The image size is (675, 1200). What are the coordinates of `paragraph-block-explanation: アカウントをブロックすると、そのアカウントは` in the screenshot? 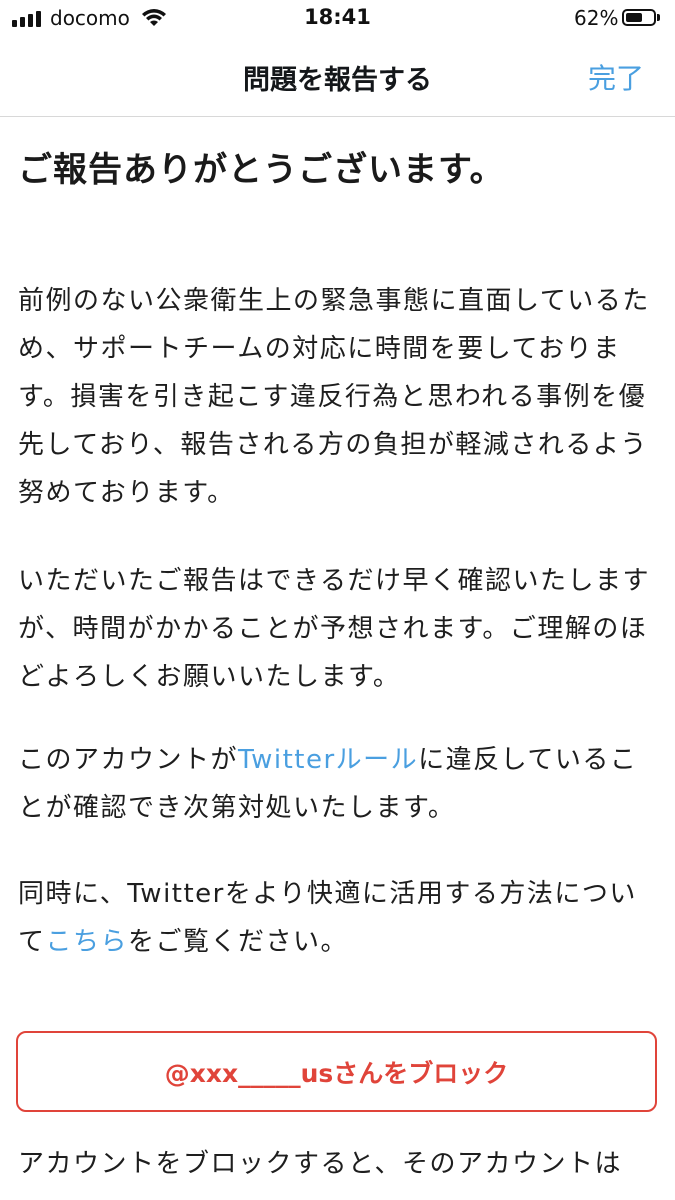 It's located at (320, 1164).